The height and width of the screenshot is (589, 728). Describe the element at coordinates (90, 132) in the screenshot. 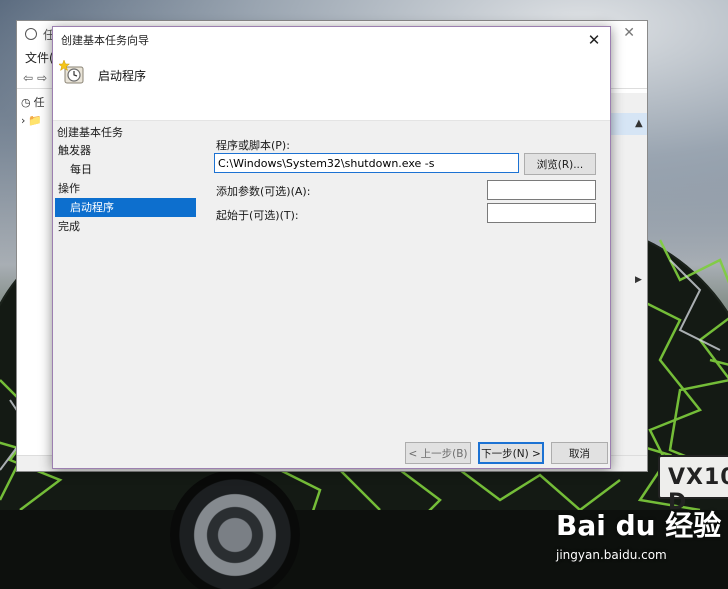

I see `wizard-section-title: 创建基本任务` at that location.